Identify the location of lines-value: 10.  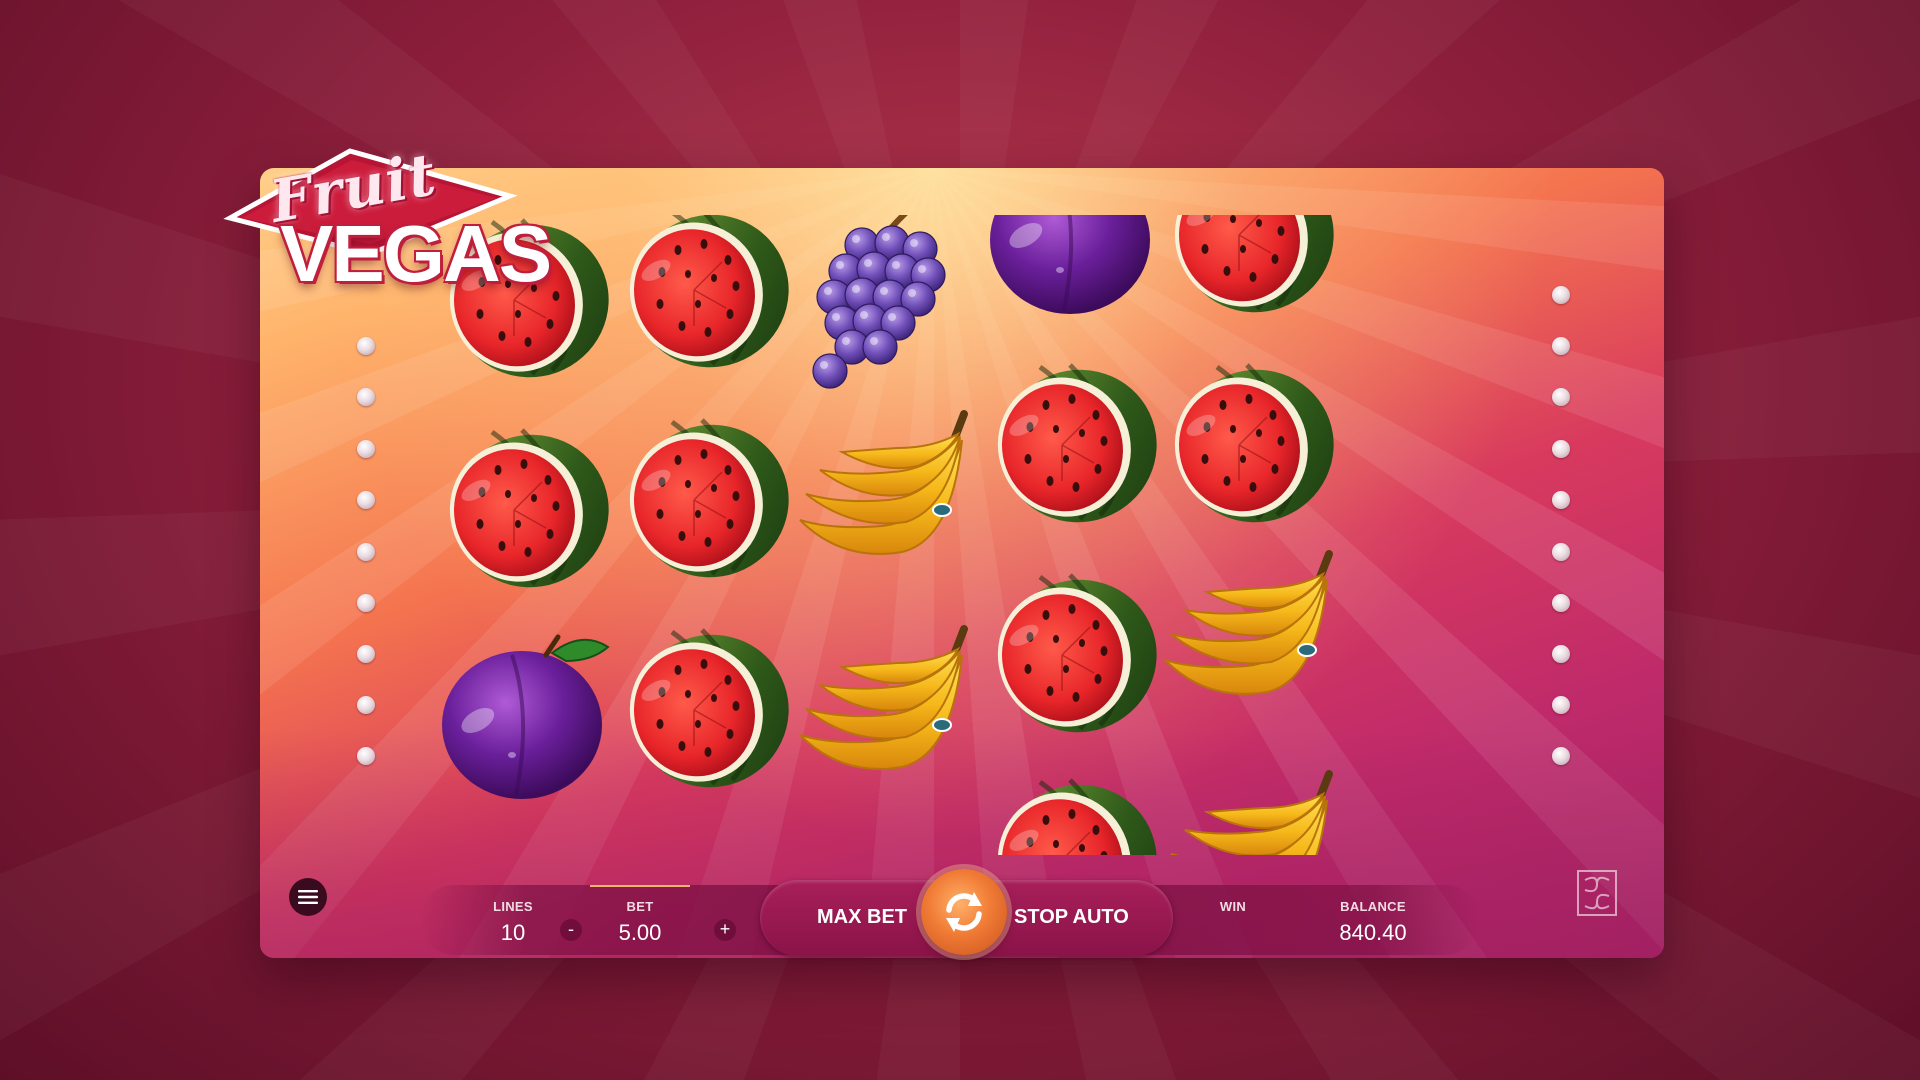
(513, 932).